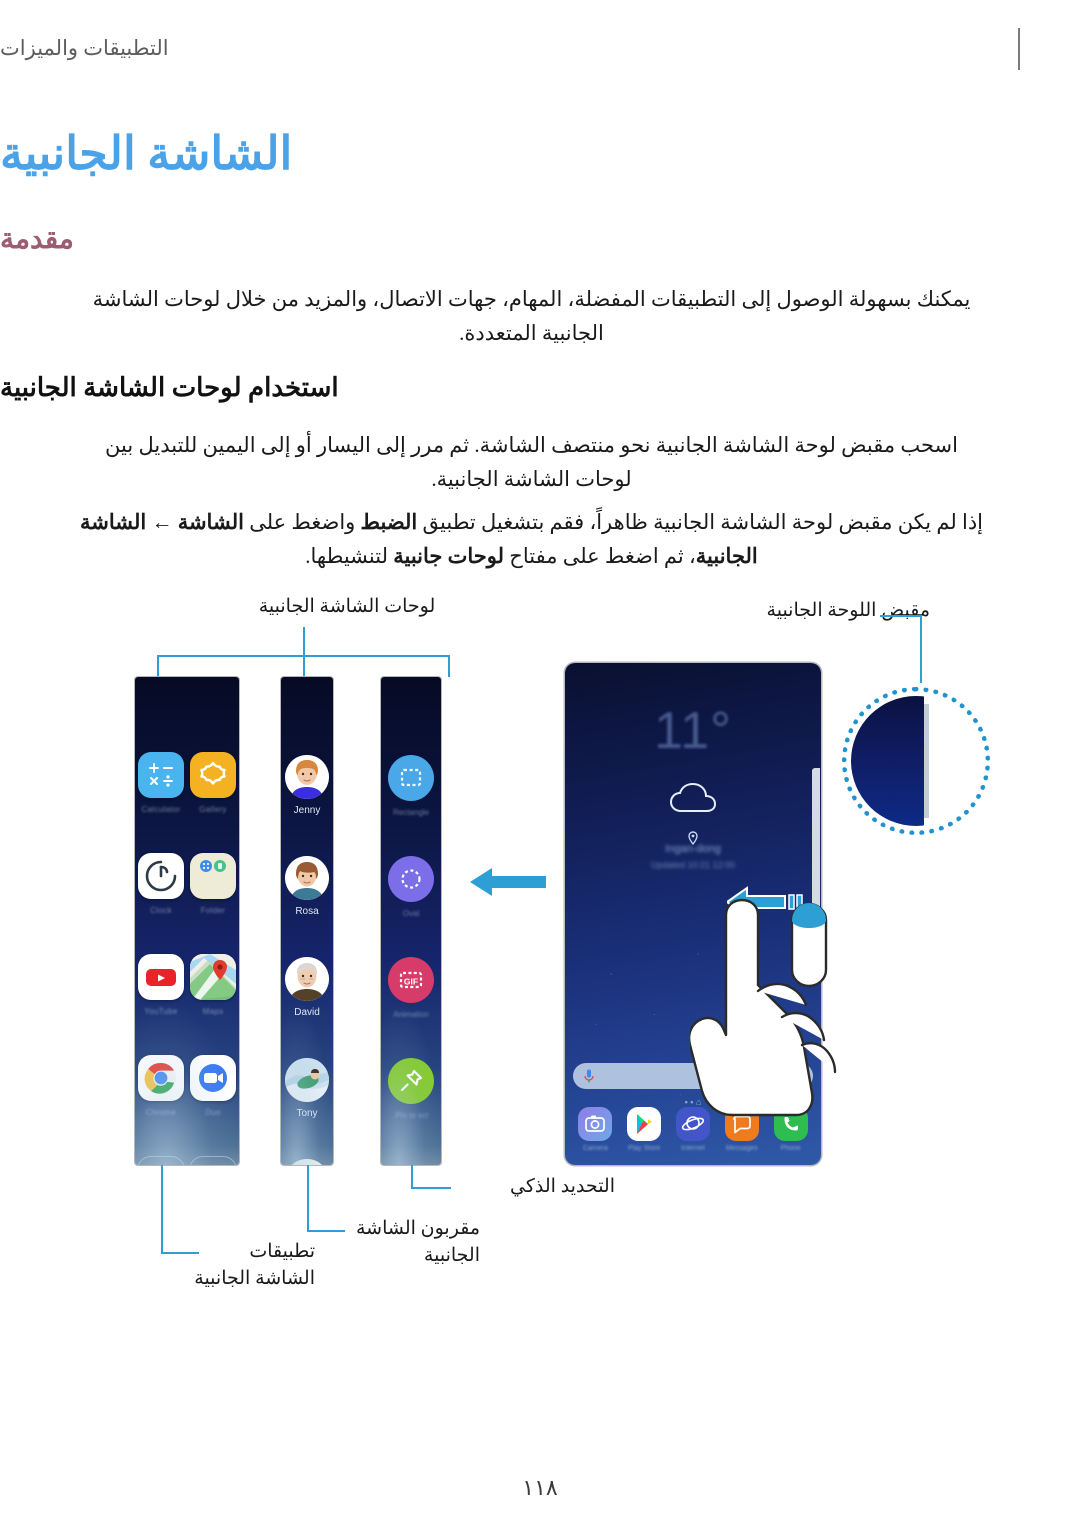 The height and width of the screenshot is (1527, 1080). What do you see at coordinates (349, 556) in the screenshot?
I see `settings-text-4: لتنشيطها.` at bounding box center [349, 556].